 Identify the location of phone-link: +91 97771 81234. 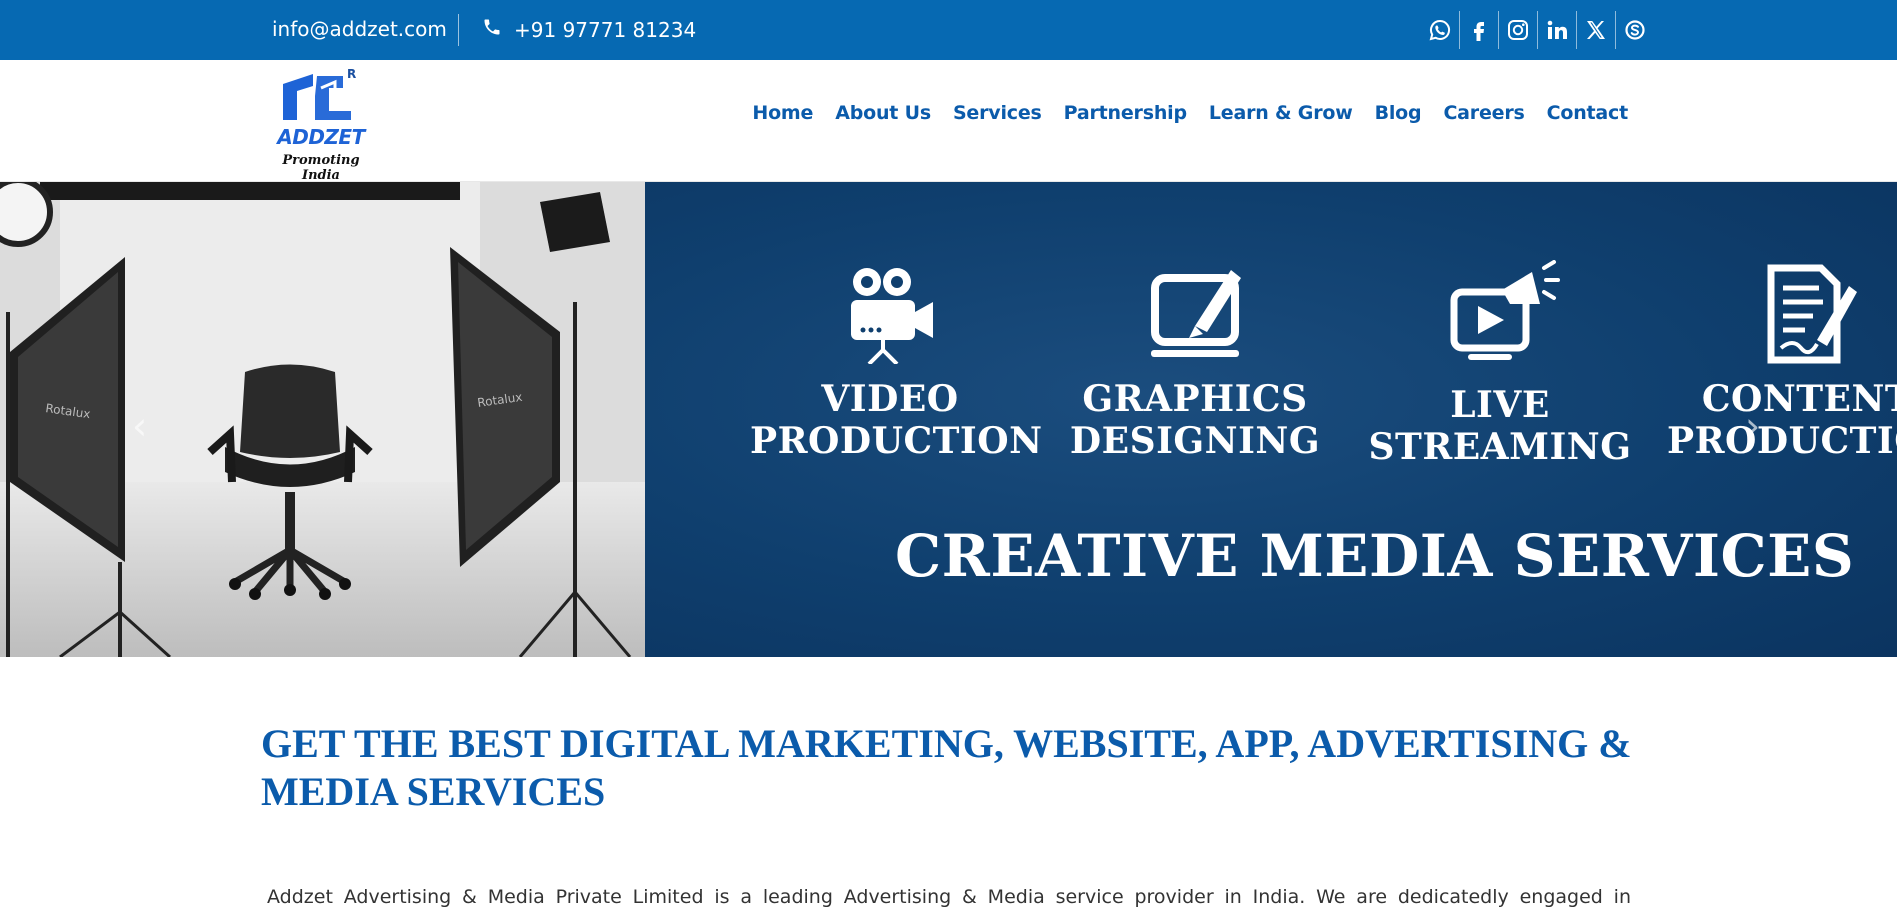
(605, 30).